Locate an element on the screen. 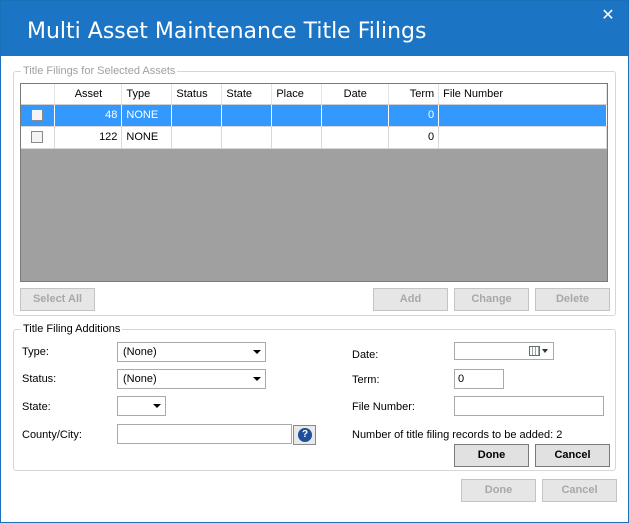 This screenshot has height=523, width=629. table-row: 122 NONE 0 is located at coordinates (314, 137).